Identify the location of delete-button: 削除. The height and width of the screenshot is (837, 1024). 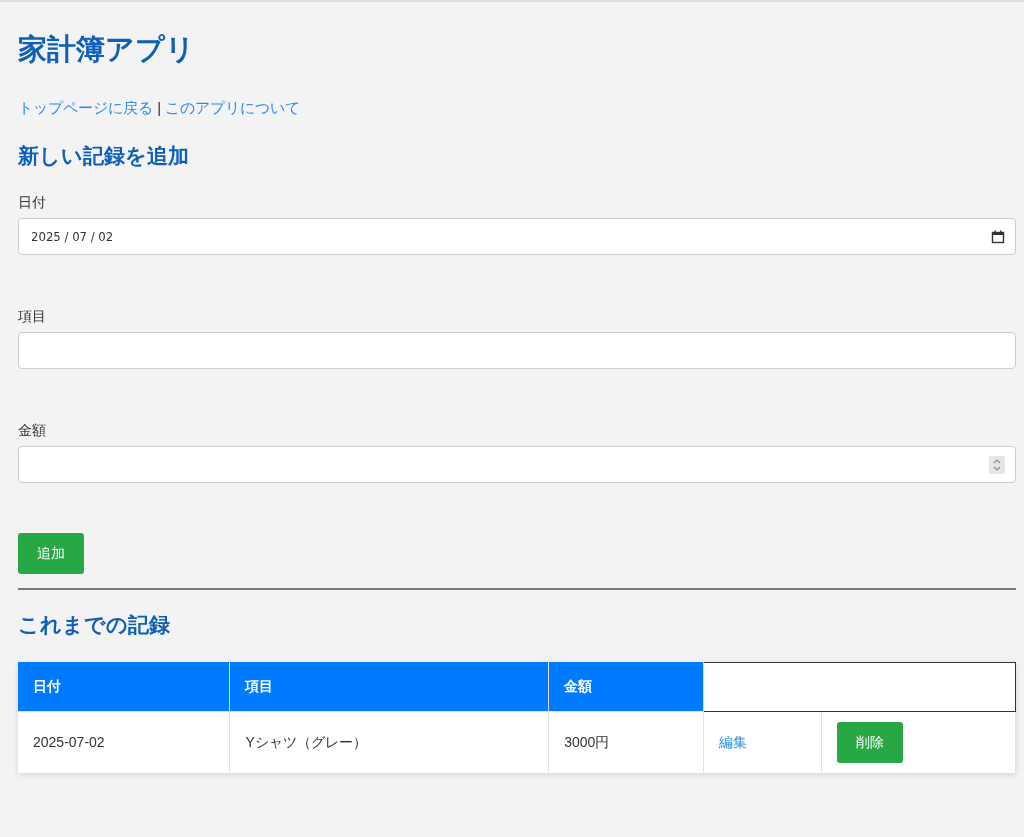
(870, 742).